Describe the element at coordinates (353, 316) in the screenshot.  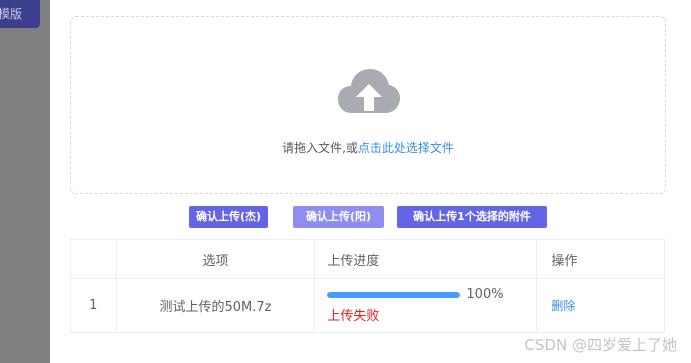
I see `upload-status: 上传失败` at that location.